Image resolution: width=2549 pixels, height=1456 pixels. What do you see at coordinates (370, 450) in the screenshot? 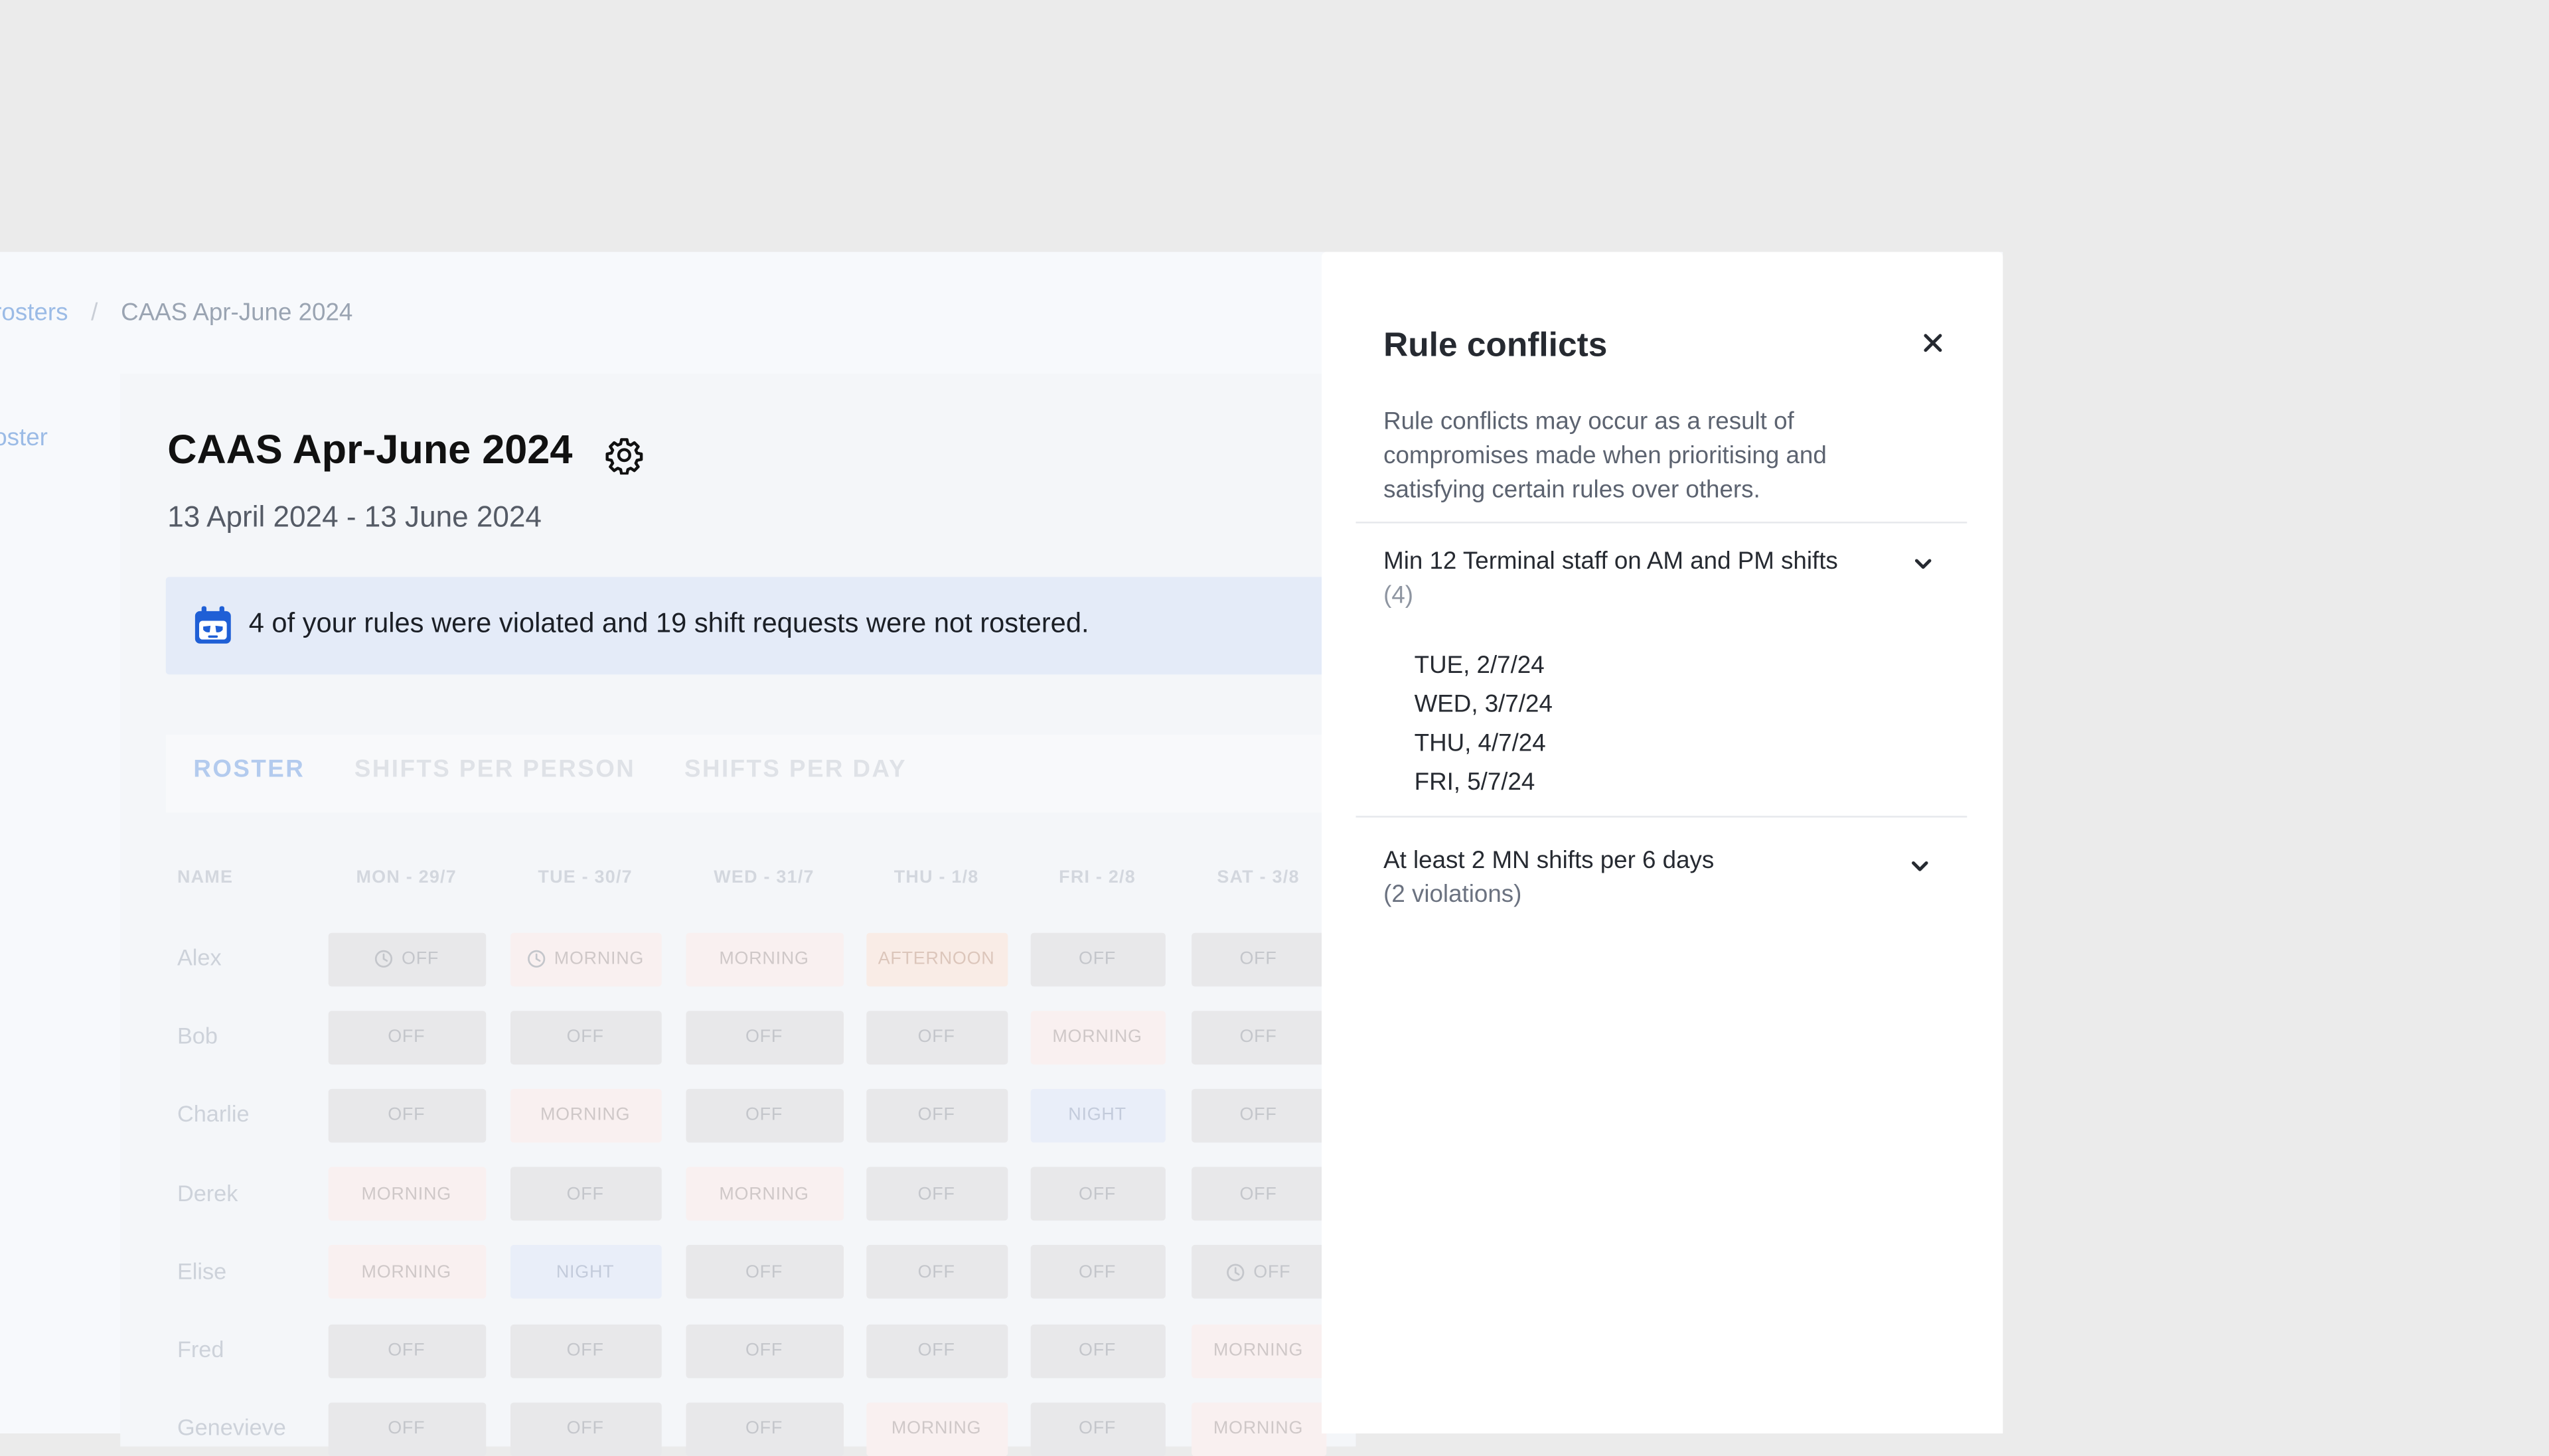
I see `page-title: CAAS Apr-June 2024` at bounding box center [370, 450].